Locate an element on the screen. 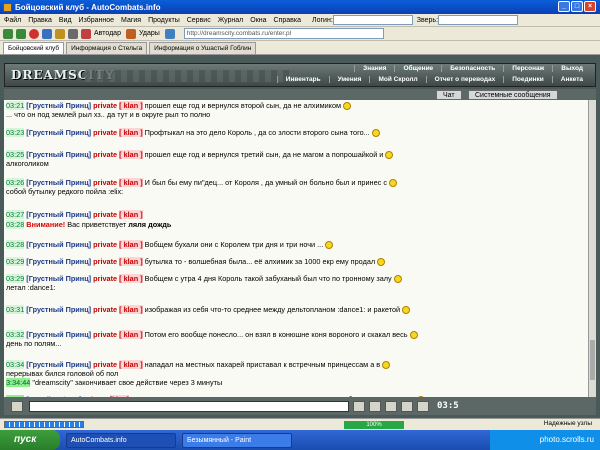  window-title: Бойцовский клуб - AutoCombats.info is located at coordinates (88, 7).